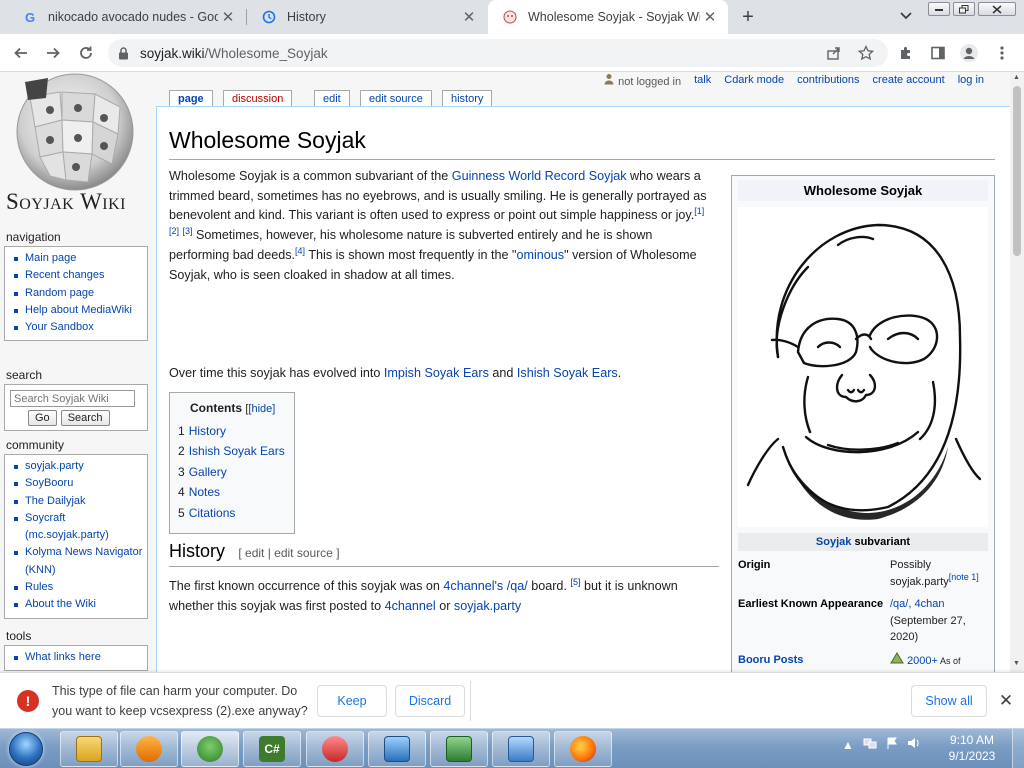 The width and height of the screenshot is (1024, 768). What do you see at coordinates (207, 431) in the screenshot?
I see `toc-link: History` at bounding box center [207, 431].